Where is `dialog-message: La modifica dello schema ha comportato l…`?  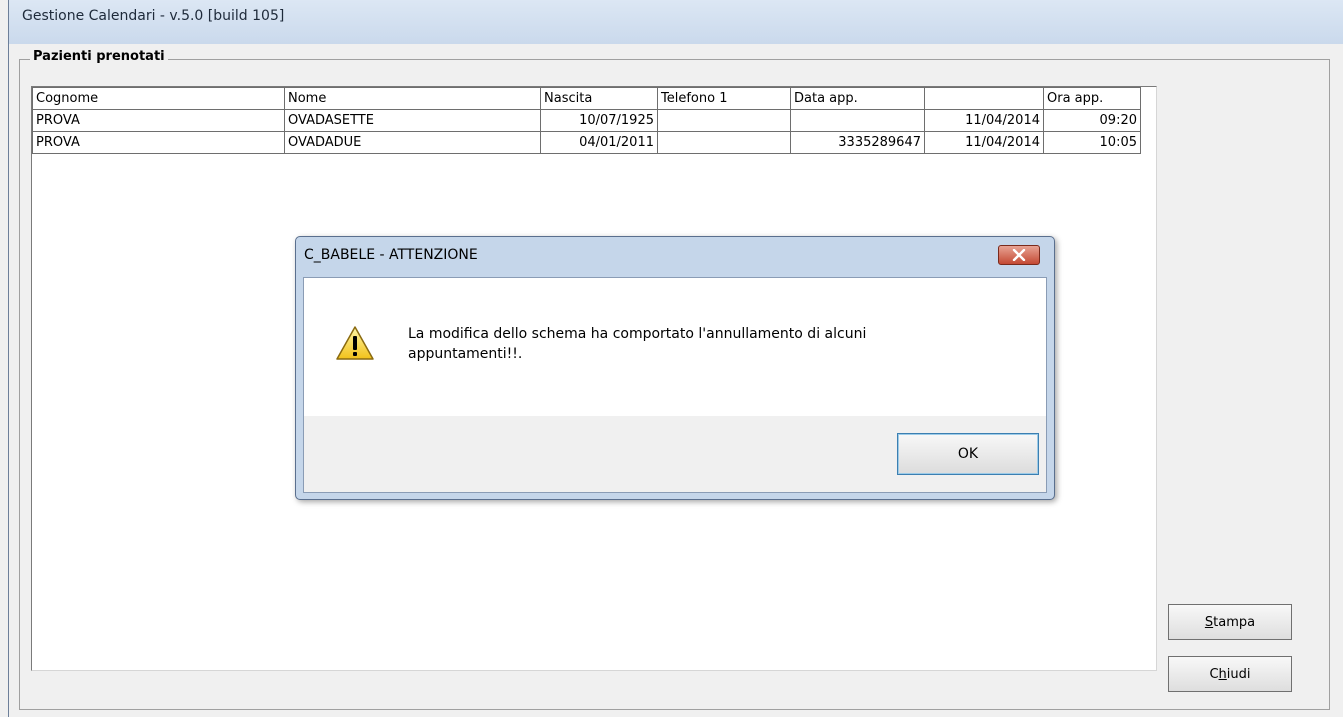 dialog-message: La modifica dello schema ha comportato l… is located at coordinates (708, 344).